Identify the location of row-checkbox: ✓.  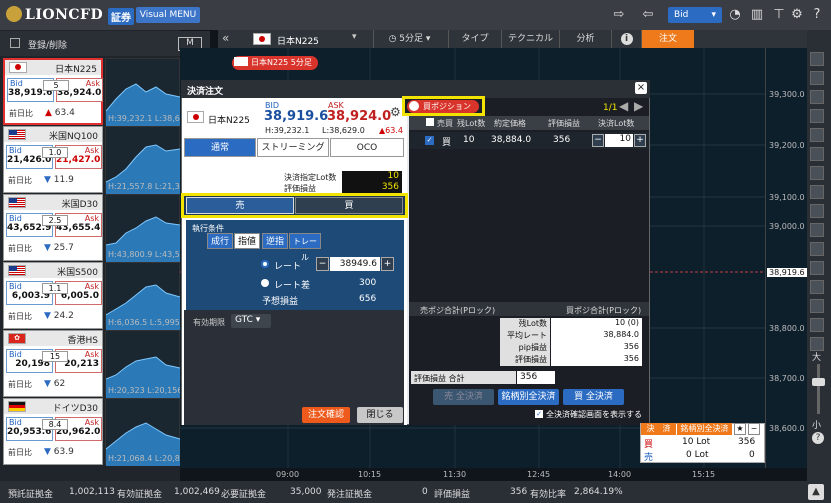
(429, 140).